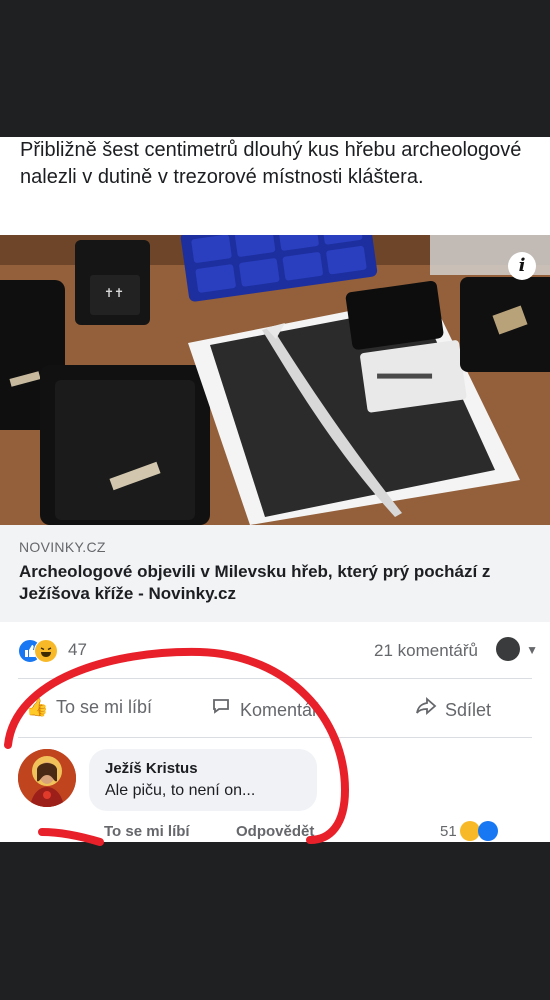 The height and width of the screenshot is (1000, 550). Describe the element at coordinates (532, 650) in the screenshot. I see `chevron-down-icon: ▼` at that location.